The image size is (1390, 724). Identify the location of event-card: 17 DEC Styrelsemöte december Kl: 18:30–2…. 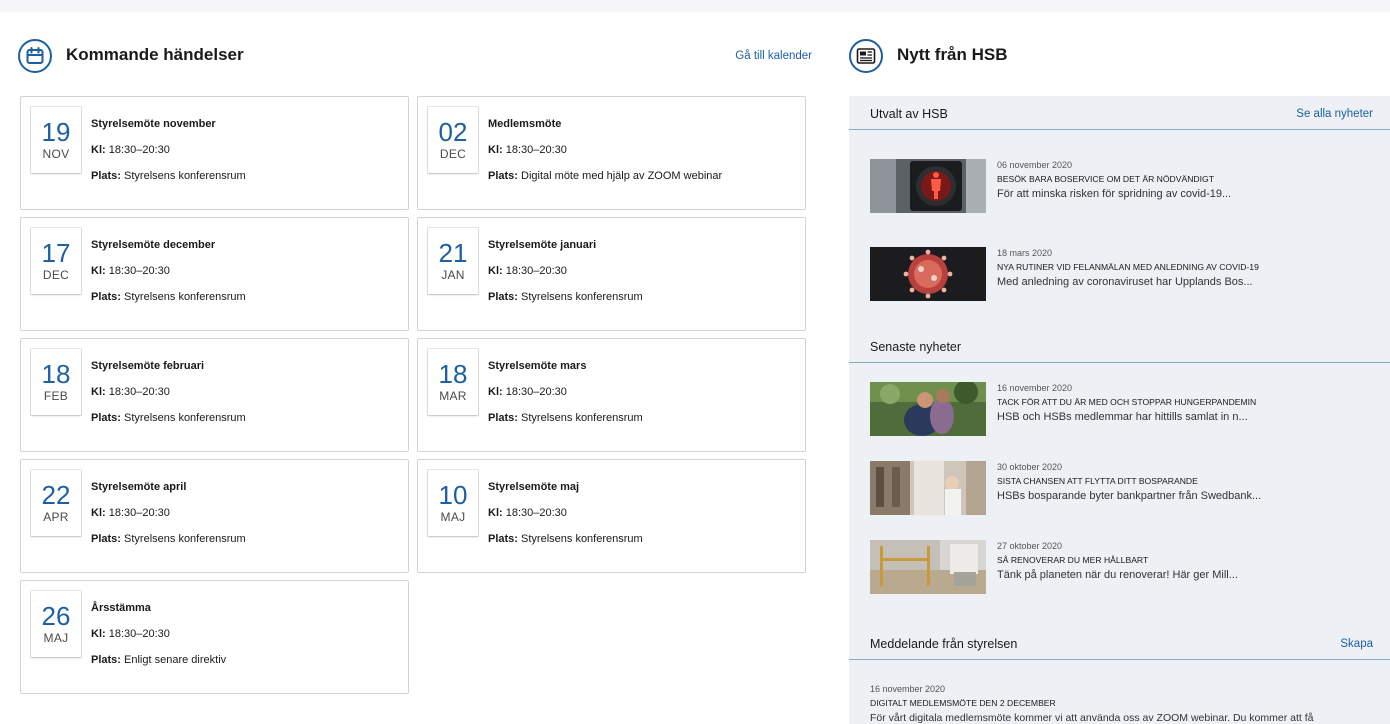
(214, 274).